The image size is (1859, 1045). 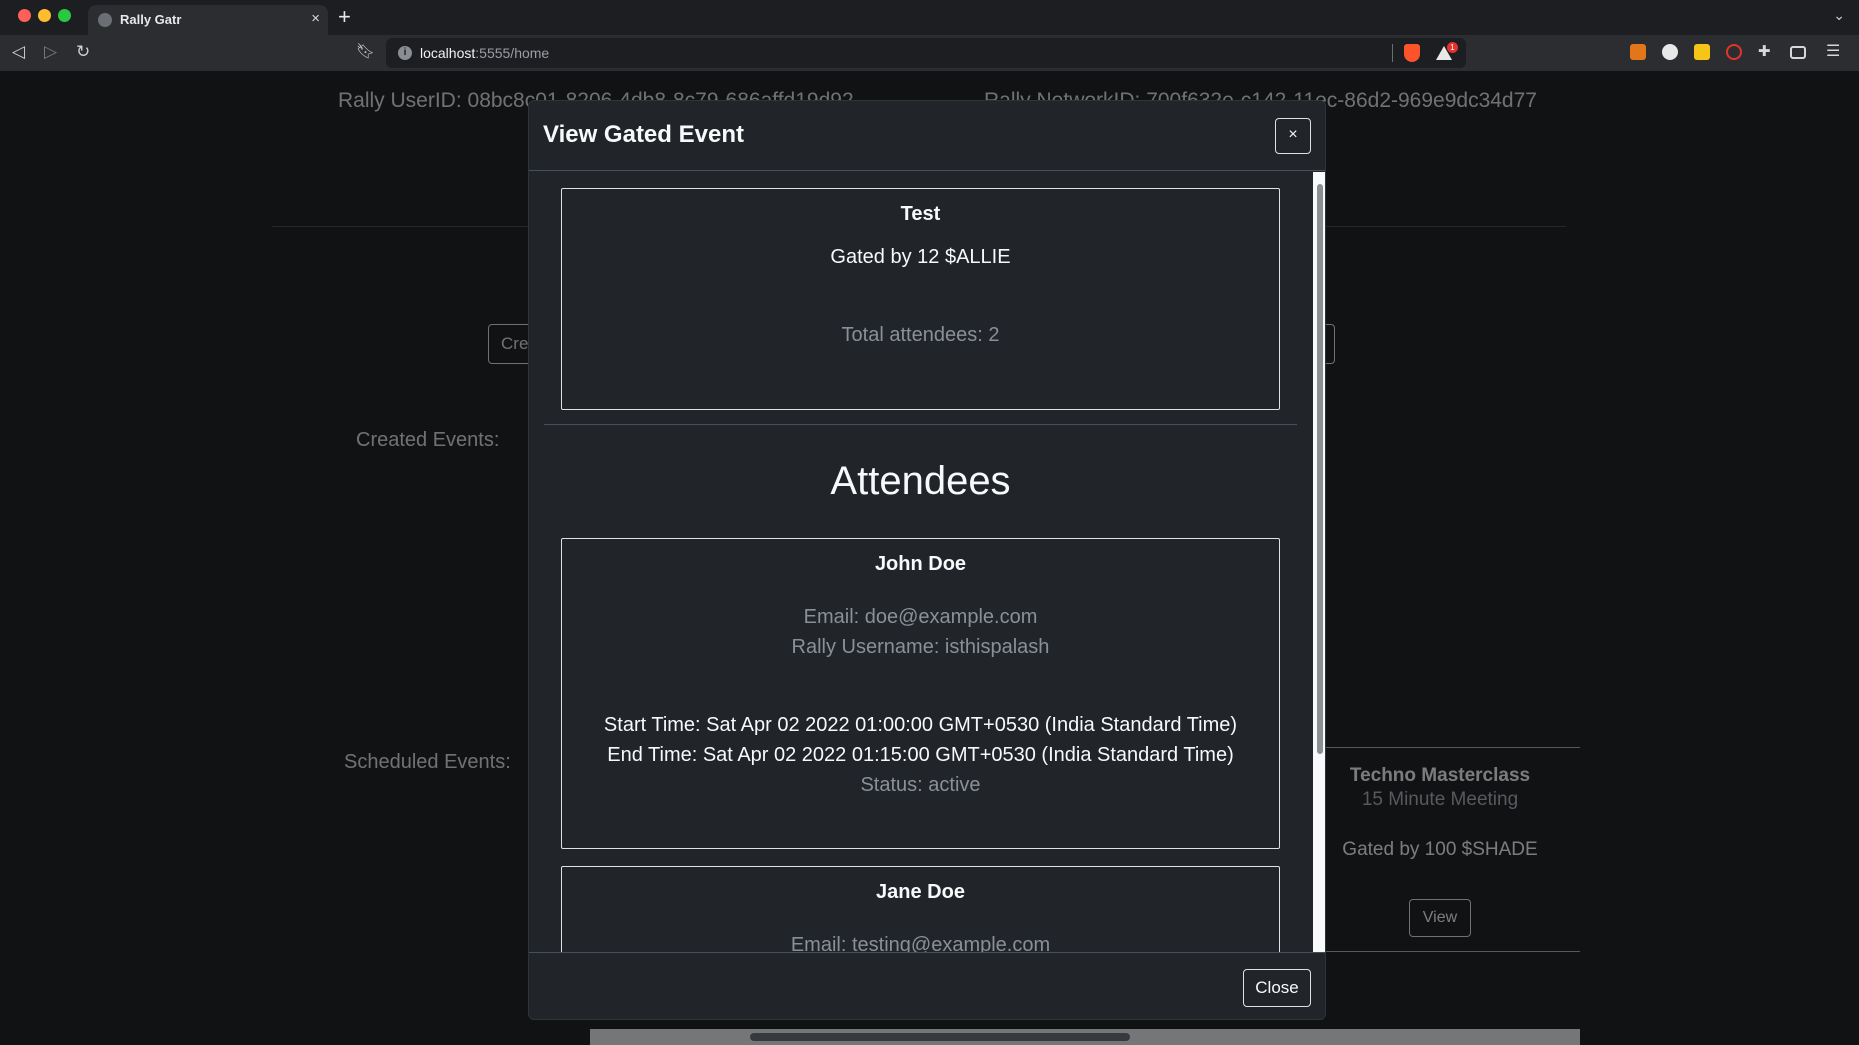 What do you see at coordinates (920, 647) in the screenshot?
I see `attendee-username: Rally Username: isthispalash` at bounding box center [920, 647].